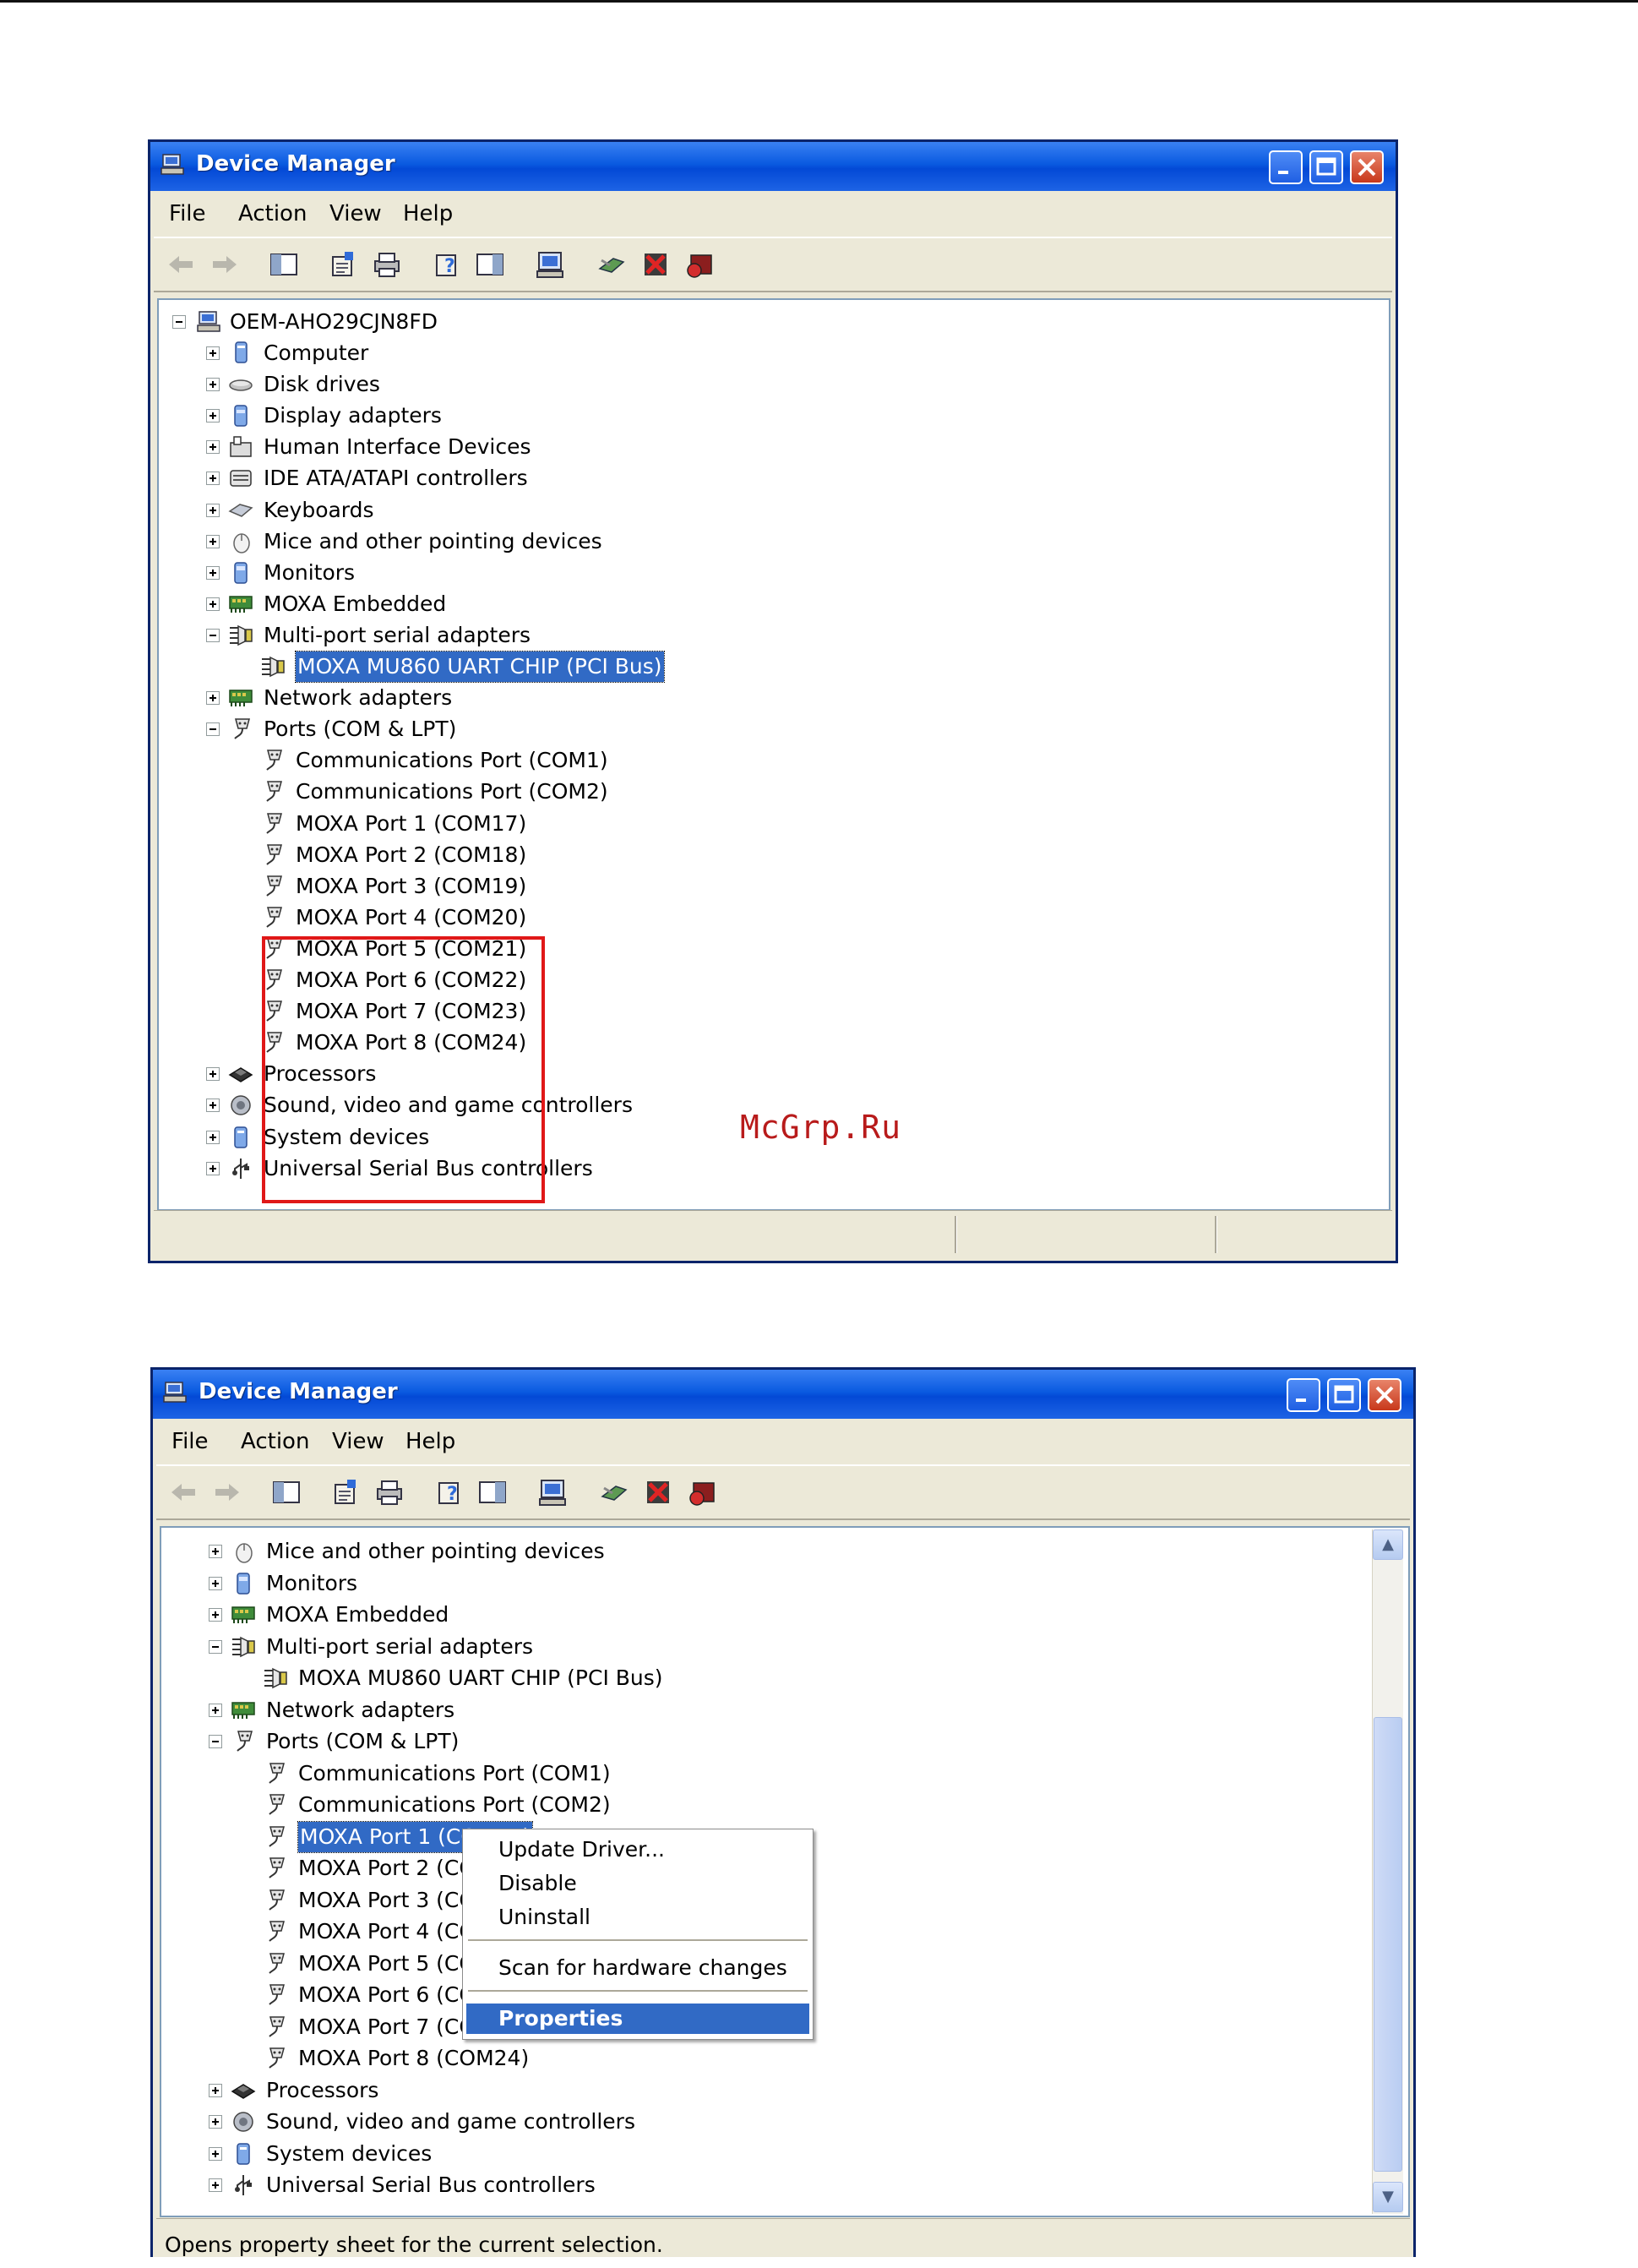 The height and width of the screenshot is (2268, 1638). What do you see at coordinates (396, 478) in the screenshot?
I see `tree-label: IDE ATA/ATAPI controllers` at bounding box center [396, 478].